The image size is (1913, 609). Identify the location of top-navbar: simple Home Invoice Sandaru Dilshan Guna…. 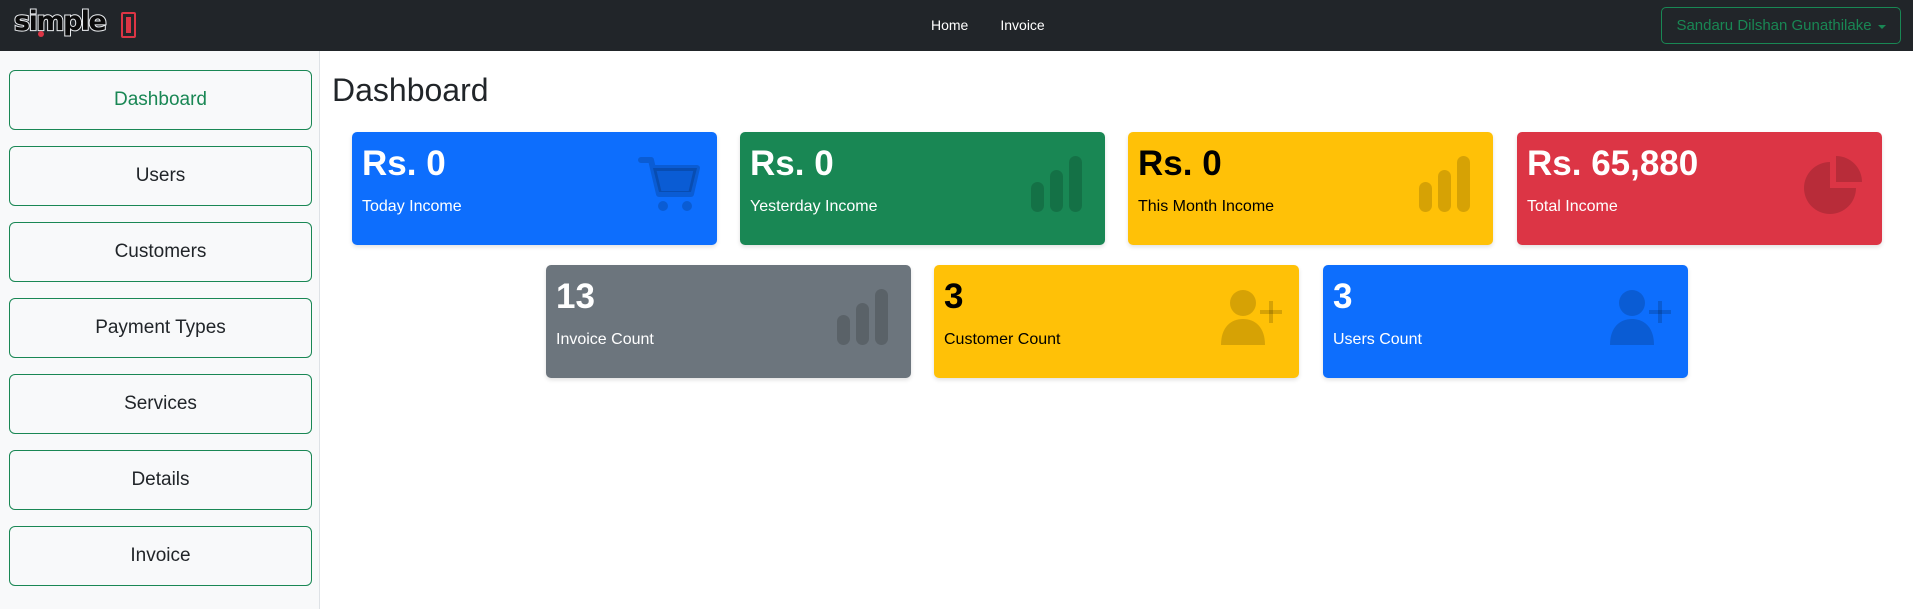
(956, 25).